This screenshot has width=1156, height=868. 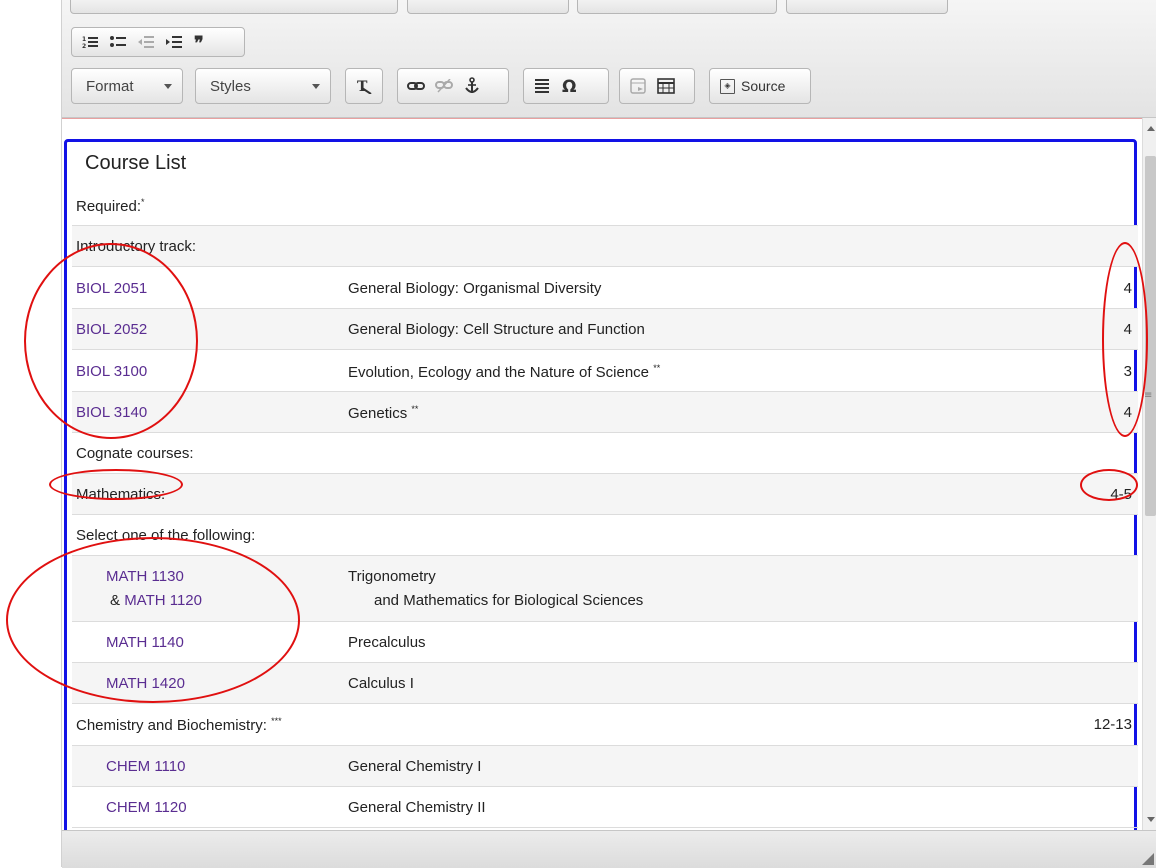 What do you see at coordinates (110, 86) in the screenshot?
I see `format-dropdown-label: Format` at bounding box center [110, 86].